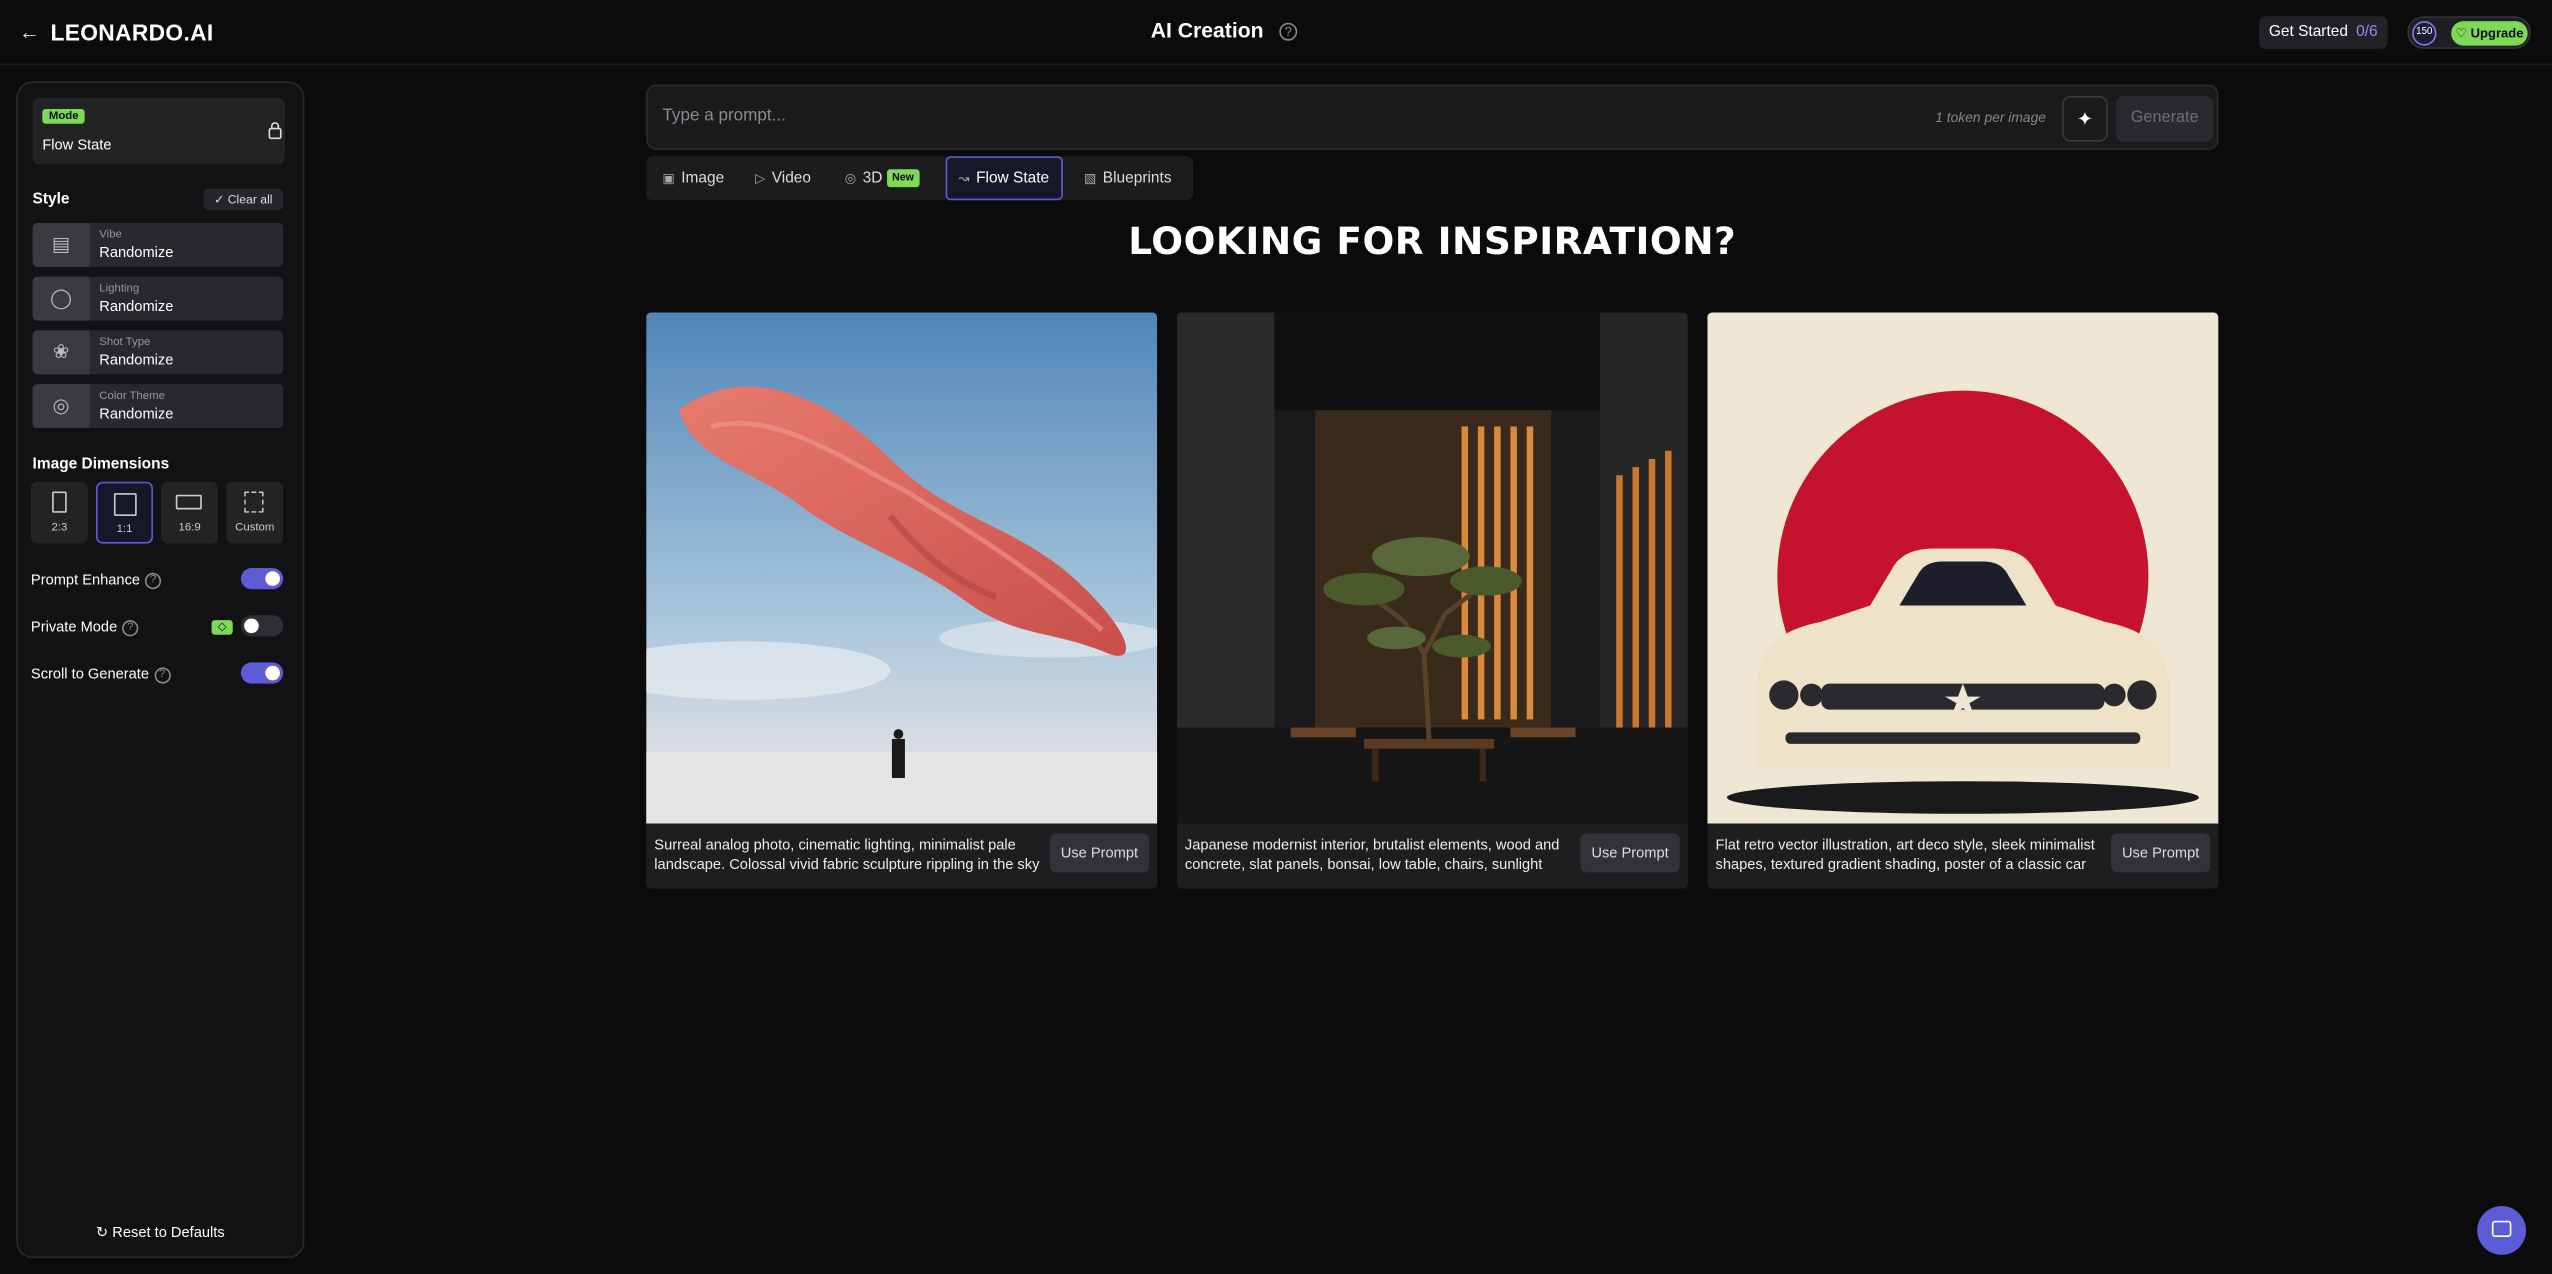  Describe the element at coordinates (61, 406) in the screenshot. I see `color-circles-icon: ◎` at that location.